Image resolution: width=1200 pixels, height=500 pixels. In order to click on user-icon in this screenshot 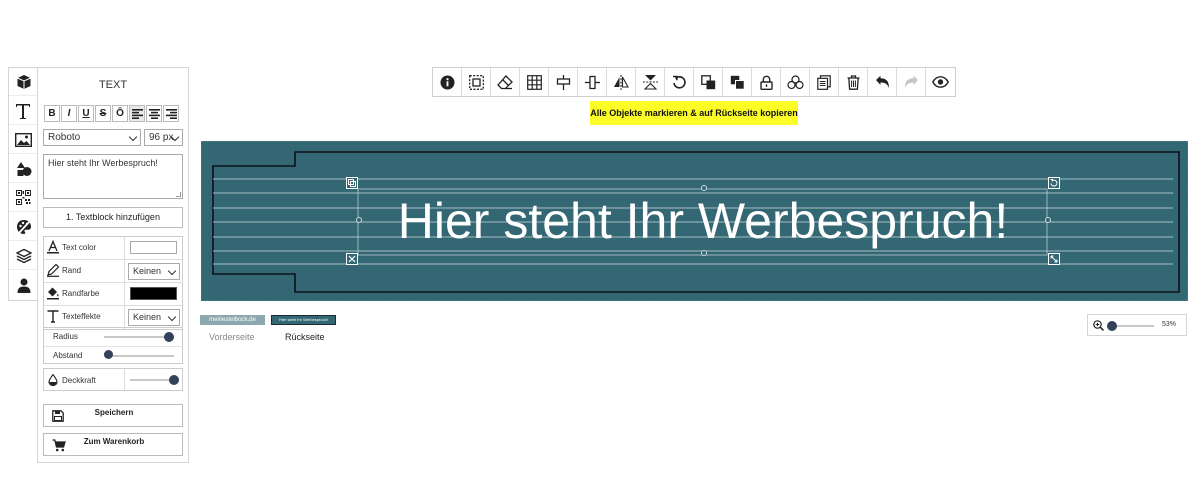, I will do `click(23, 285)`.